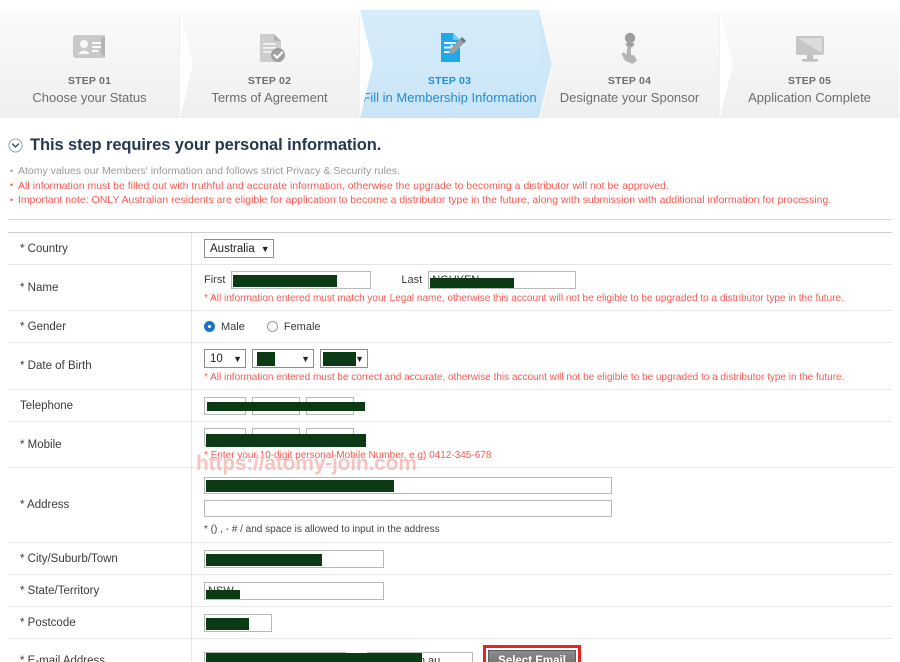  Describe the element at coordinates (215, 280) in the screenshot. I see `first-name-label: First` at that location.